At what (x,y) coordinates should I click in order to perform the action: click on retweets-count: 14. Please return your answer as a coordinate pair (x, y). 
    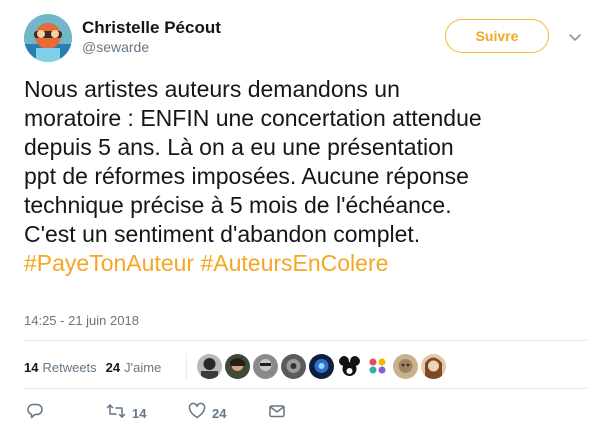
    Looking at the image, I should click on (31, 367).